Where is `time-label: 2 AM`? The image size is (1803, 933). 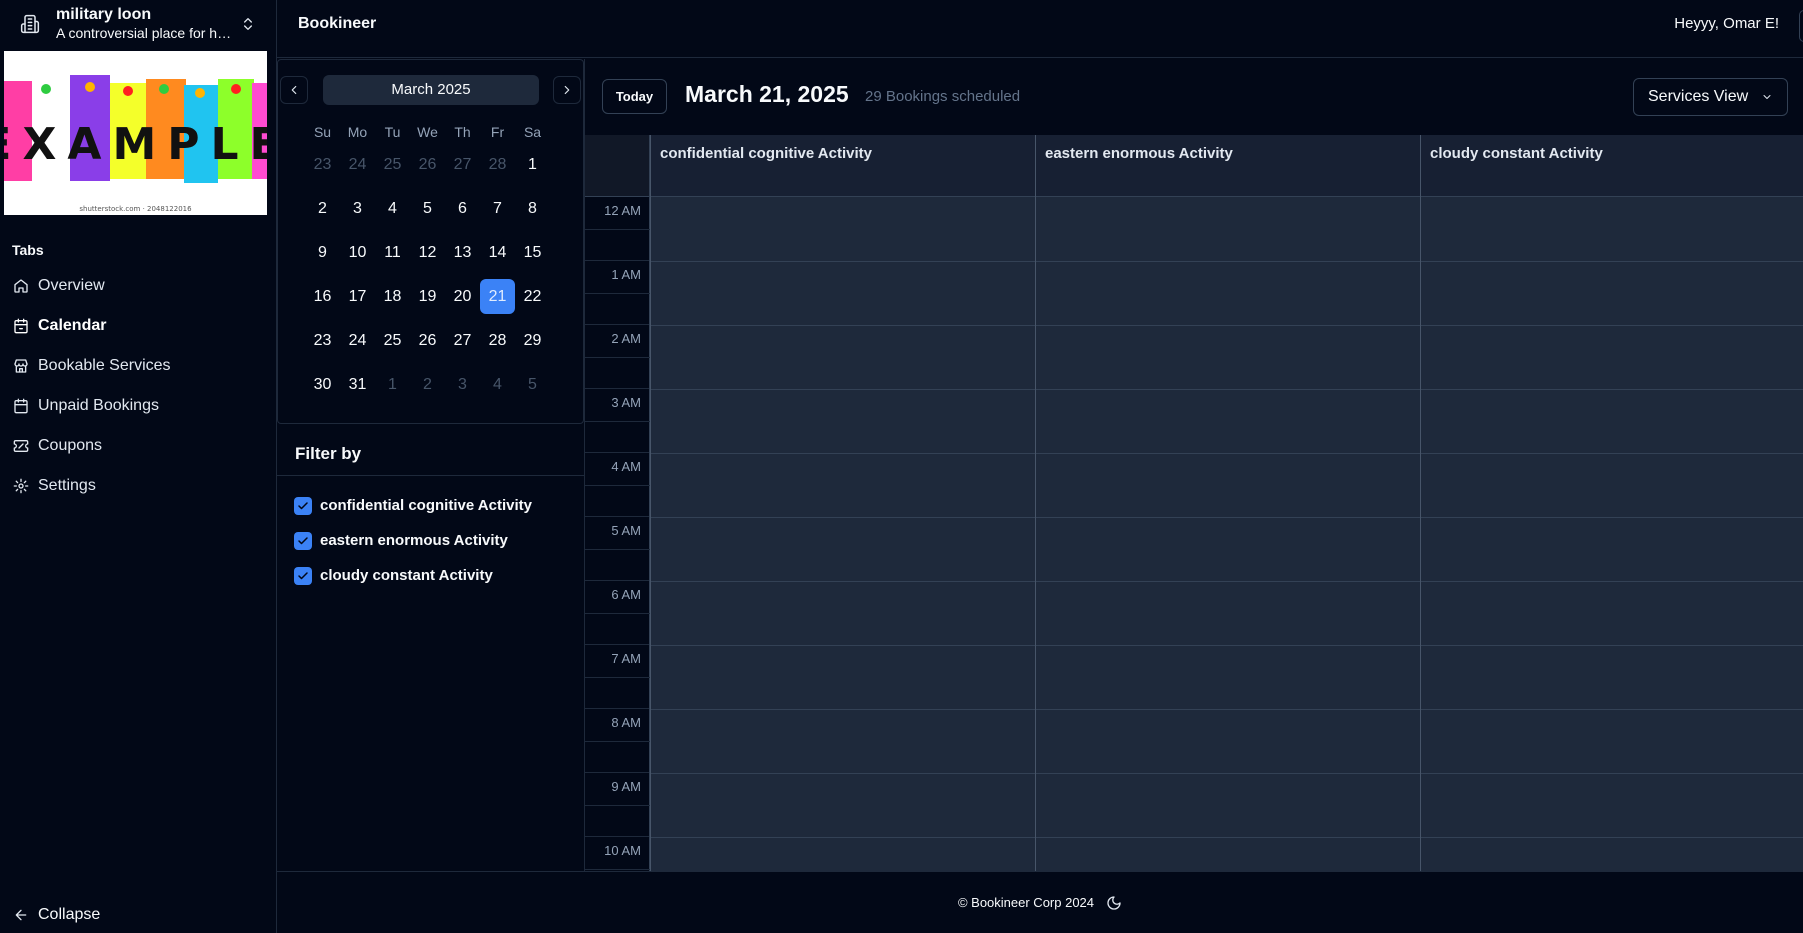 time-label: 2 AM is located at coordinates (626, 338).